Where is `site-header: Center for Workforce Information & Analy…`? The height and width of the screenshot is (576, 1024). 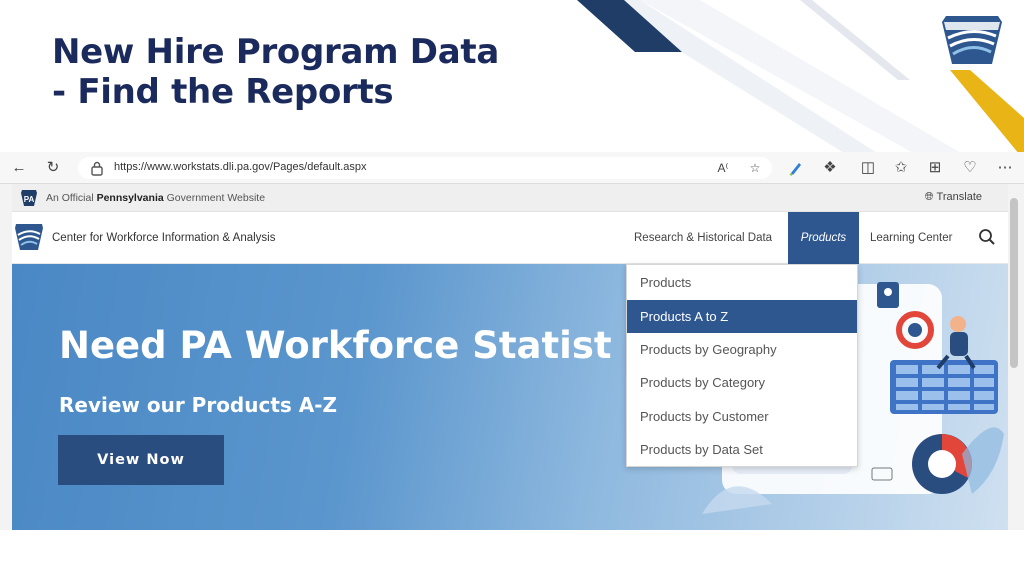
site-header: Center for Workforce Information & Analy… is located at coordinates (510, 238).